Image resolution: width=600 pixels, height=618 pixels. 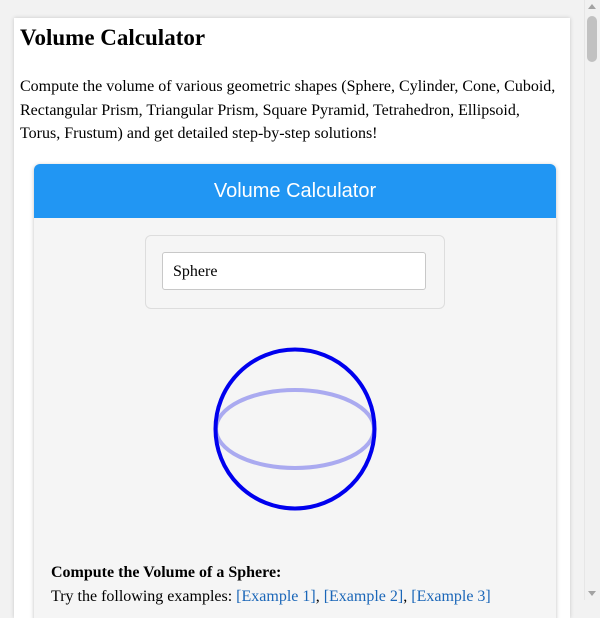 What do you see at coordinates (592, 6) in the screenshot?
I see `scroll-up-arrow-icon` at bounding box center [592, 6].